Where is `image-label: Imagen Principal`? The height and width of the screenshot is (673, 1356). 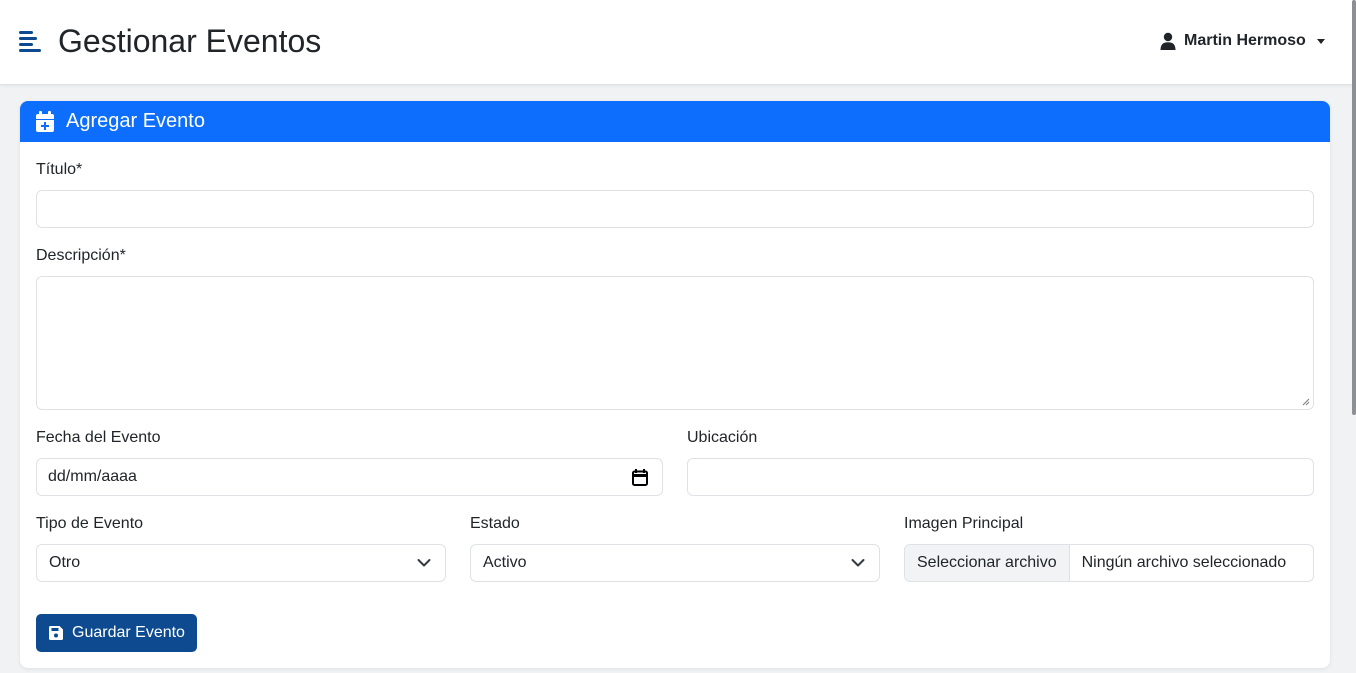 image-label: Imagen Principal is located at coordinates (964, 523).